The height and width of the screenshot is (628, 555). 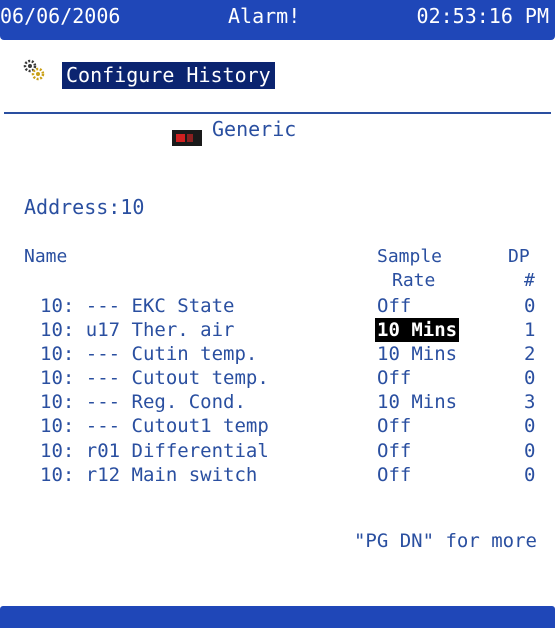 I want to click on point-name: 10: r01 Differential, so click(x=154, y=450).